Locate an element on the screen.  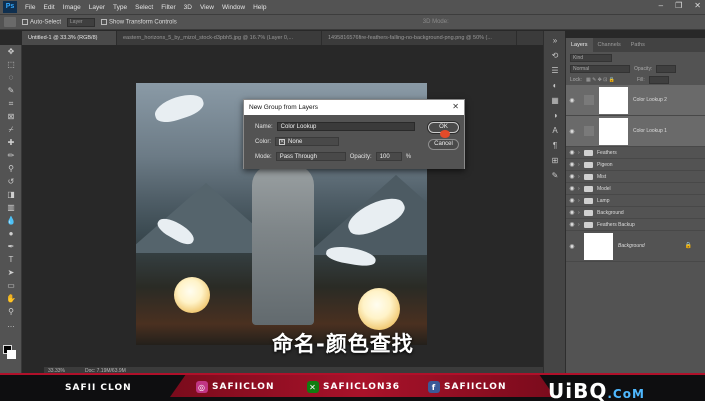
type-tool-icon: T is located at coordinates (11, 259).